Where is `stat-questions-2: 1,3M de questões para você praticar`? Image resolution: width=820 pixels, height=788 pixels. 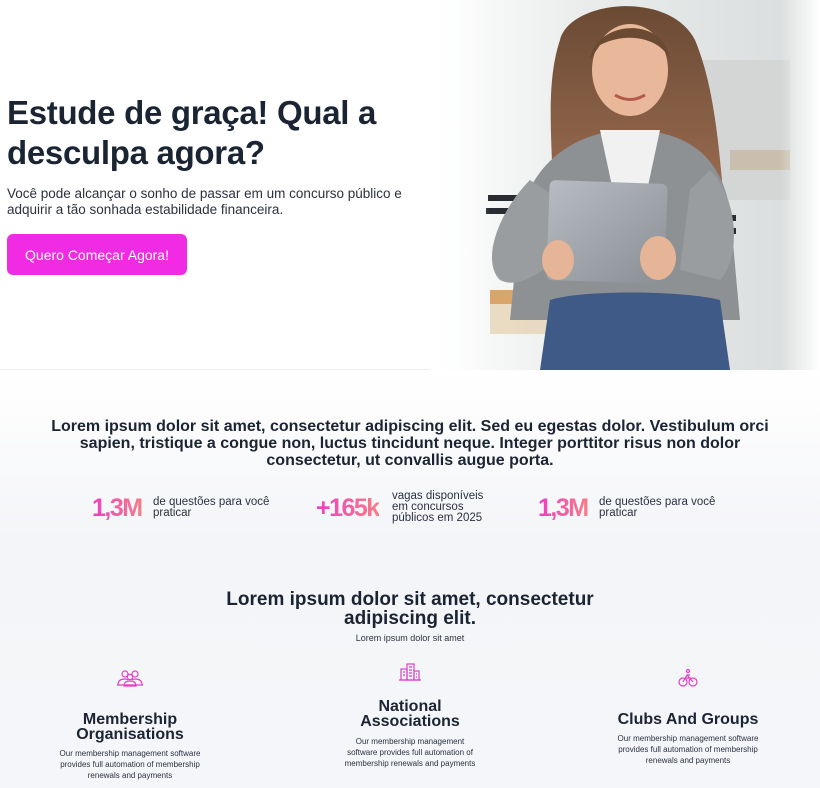 stat-questions-2: 1,3M de questões para você praticar is located at coordinates (638, 509).